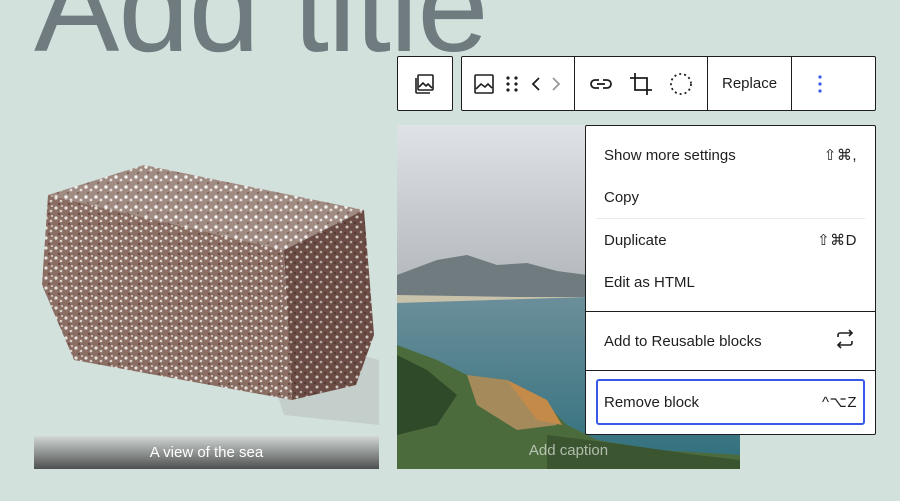 This screenshot has height=501, width=900. I want to click on menu-item-remove-block: Remove block ^⌥Z, so click(730, 402).